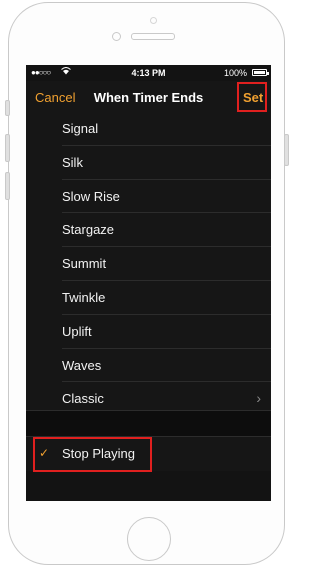 The image size is (320, 569). I want to click on set-button: Set, so click(253, 97).